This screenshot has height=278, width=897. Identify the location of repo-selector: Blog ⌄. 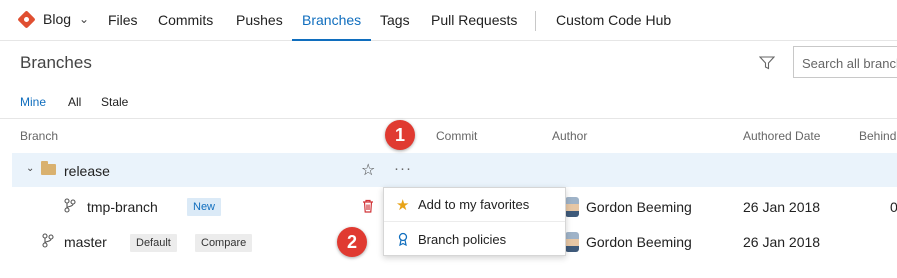
(53, 19).